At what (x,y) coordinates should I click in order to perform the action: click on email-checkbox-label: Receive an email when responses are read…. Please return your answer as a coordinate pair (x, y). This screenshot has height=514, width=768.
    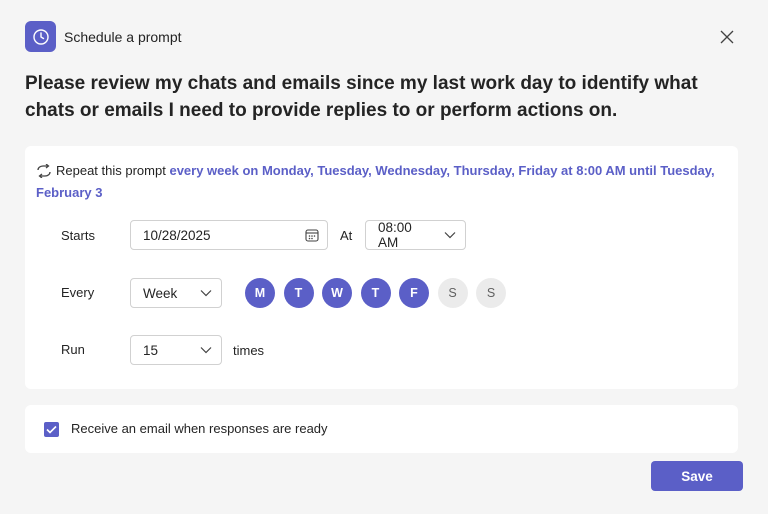
    Looking at the image, I should click on (199, 428).